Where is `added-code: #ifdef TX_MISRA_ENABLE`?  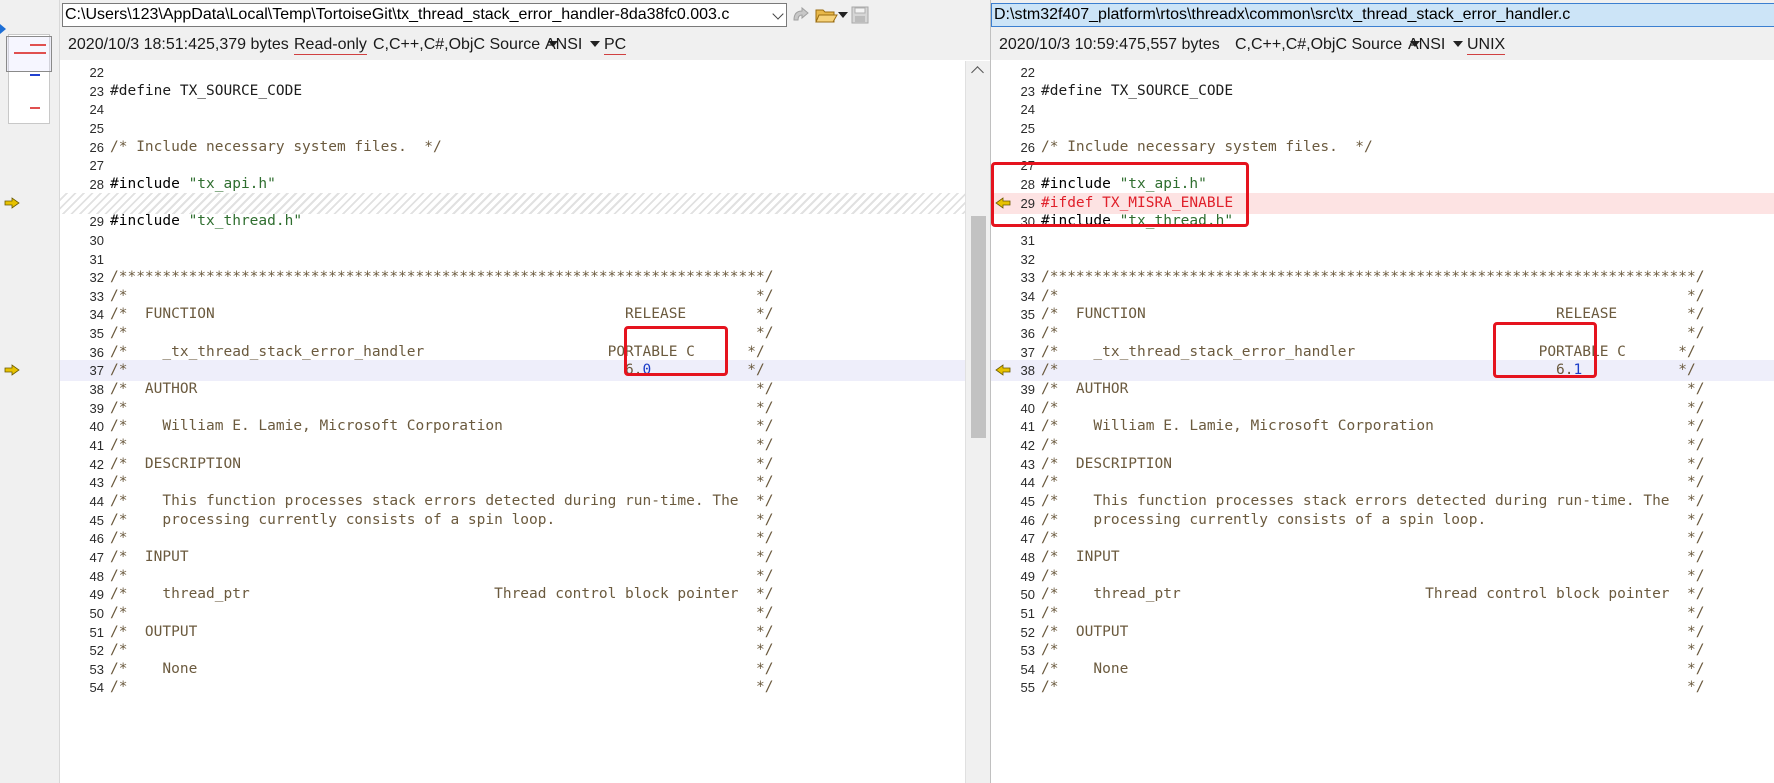
added-code: #ifdef TX_MISRA_ENABLE is located at coordinates (1137, 202).